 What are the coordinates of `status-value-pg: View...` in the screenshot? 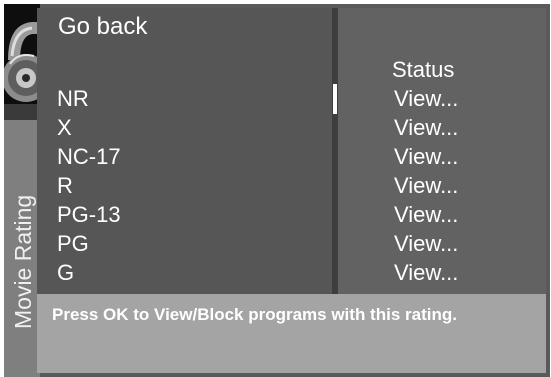 It's located at (426, 243).